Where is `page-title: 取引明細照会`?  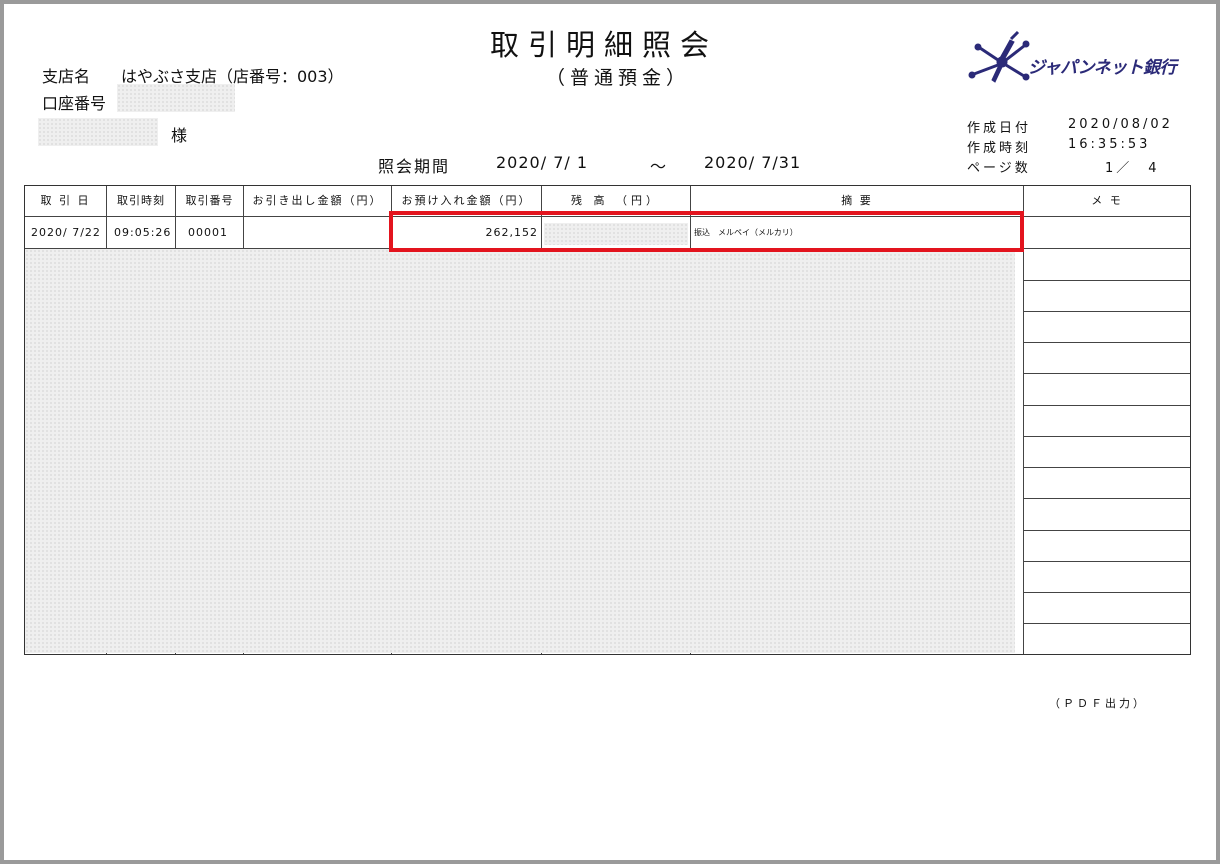
page-title: 取引明細照会 is located at coordinates (604, 45).